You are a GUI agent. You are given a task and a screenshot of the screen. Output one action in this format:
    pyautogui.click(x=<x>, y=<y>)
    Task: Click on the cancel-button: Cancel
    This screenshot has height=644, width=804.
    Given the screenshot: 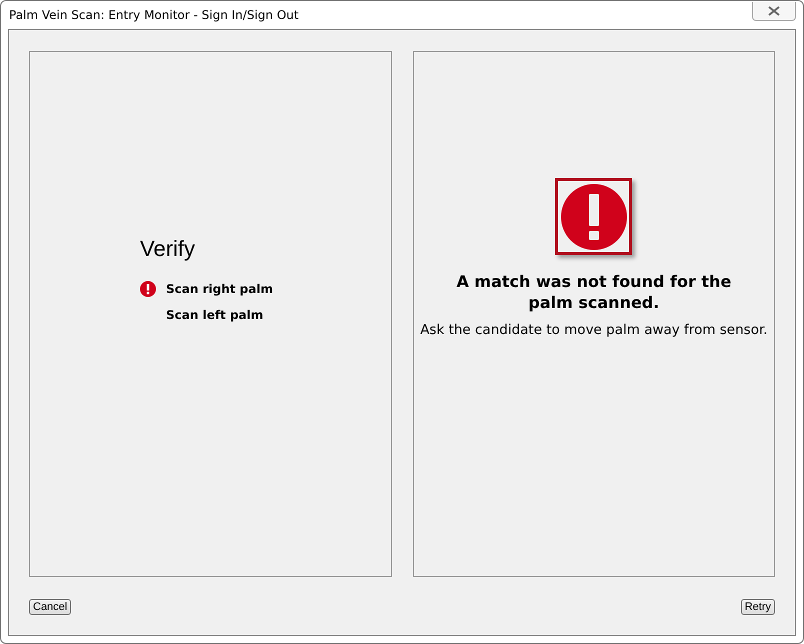 What is the action you would take?
    pyautogui.click(x=50, y=607)
    